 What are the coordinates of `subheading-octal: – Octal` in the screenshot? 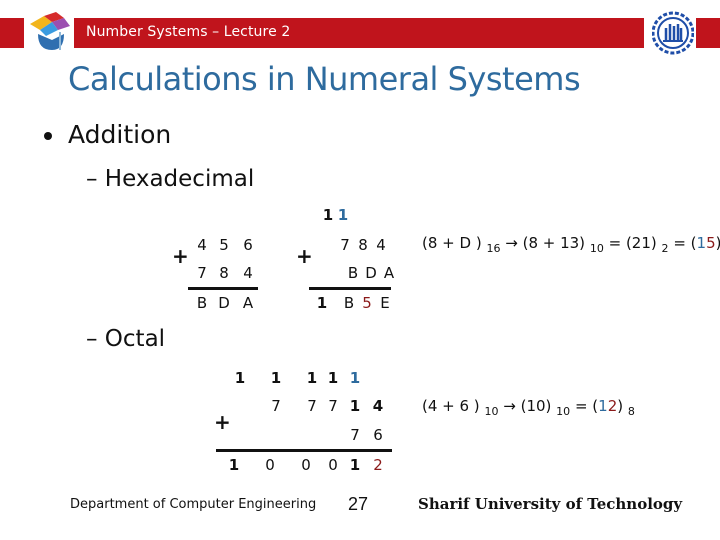 It's located at (126, 339).